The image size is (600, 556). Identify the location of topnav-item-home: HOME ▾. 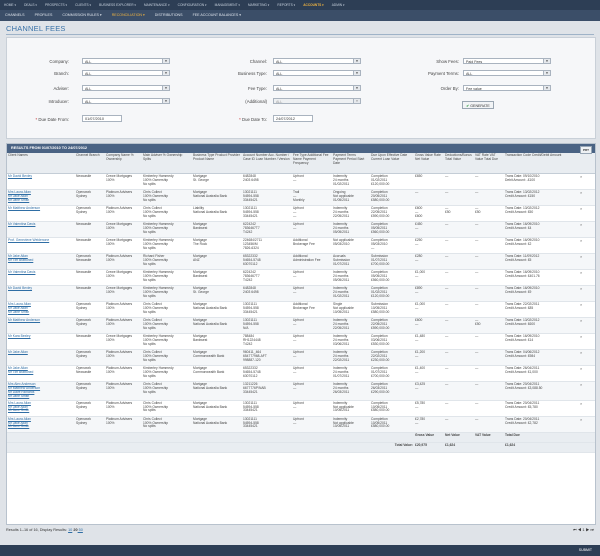
(10, 5).